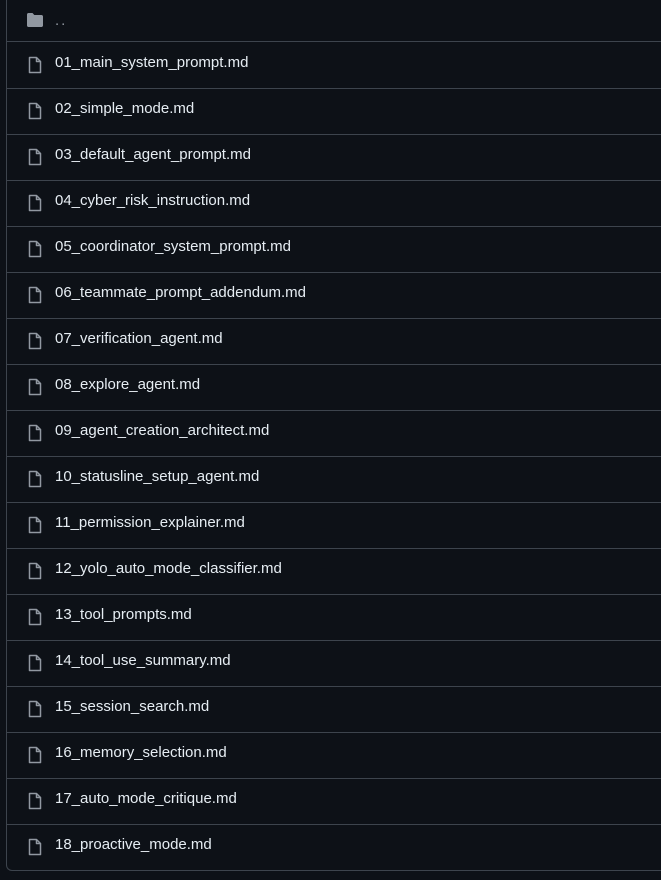 This screenshot has width=661, height=880. Describe the element at coordinates (334, 802) in the screenshot. I see `file-row: 17_auto_mode_critique.md` at that location.